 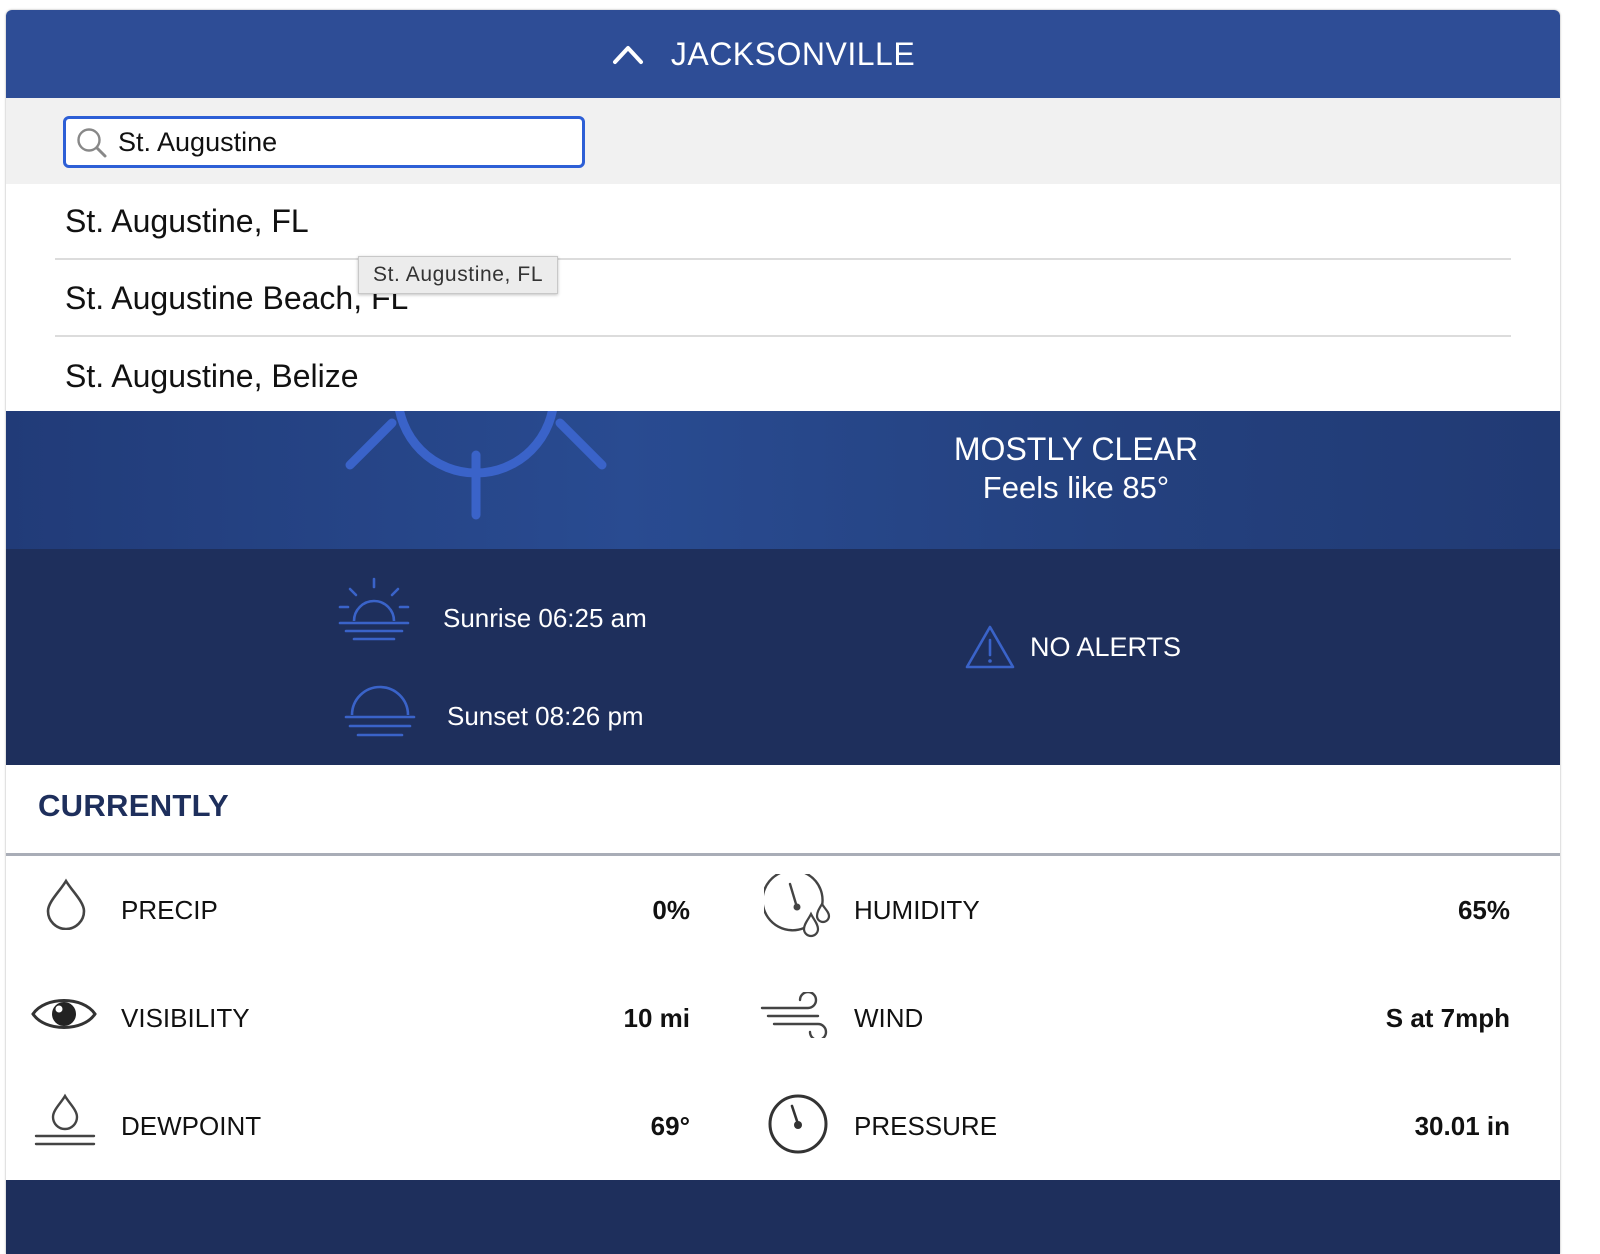 What do you see at coordinates (783, 1217) in the screenshot?
I see `footer-band` at bounding box center [783, 1217].